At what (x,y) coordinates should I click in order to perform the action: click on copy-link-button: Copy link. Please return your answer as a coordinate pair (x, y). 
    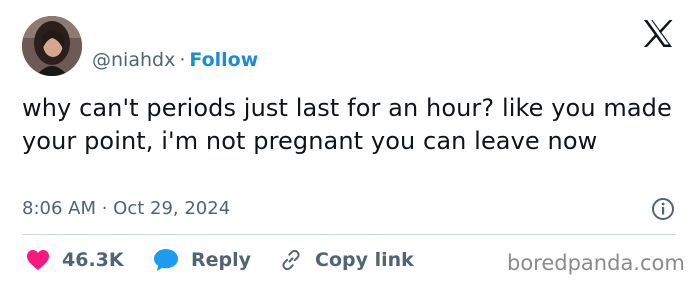
    Looking at the image, I should click on (346, 260).